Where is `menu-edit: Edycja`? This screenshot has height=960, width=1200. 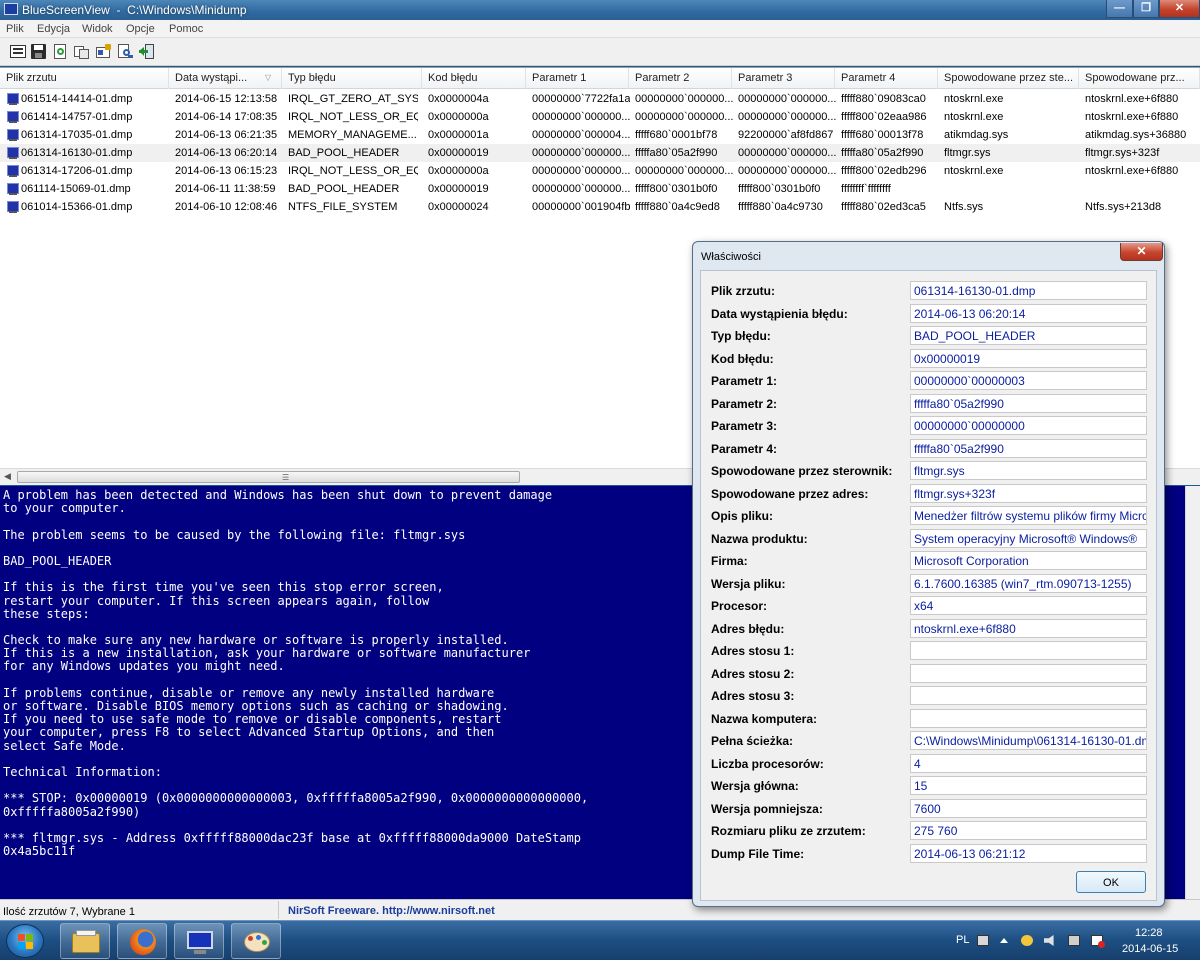
menu-edit: Edycja is located at coordinates (53, 29).